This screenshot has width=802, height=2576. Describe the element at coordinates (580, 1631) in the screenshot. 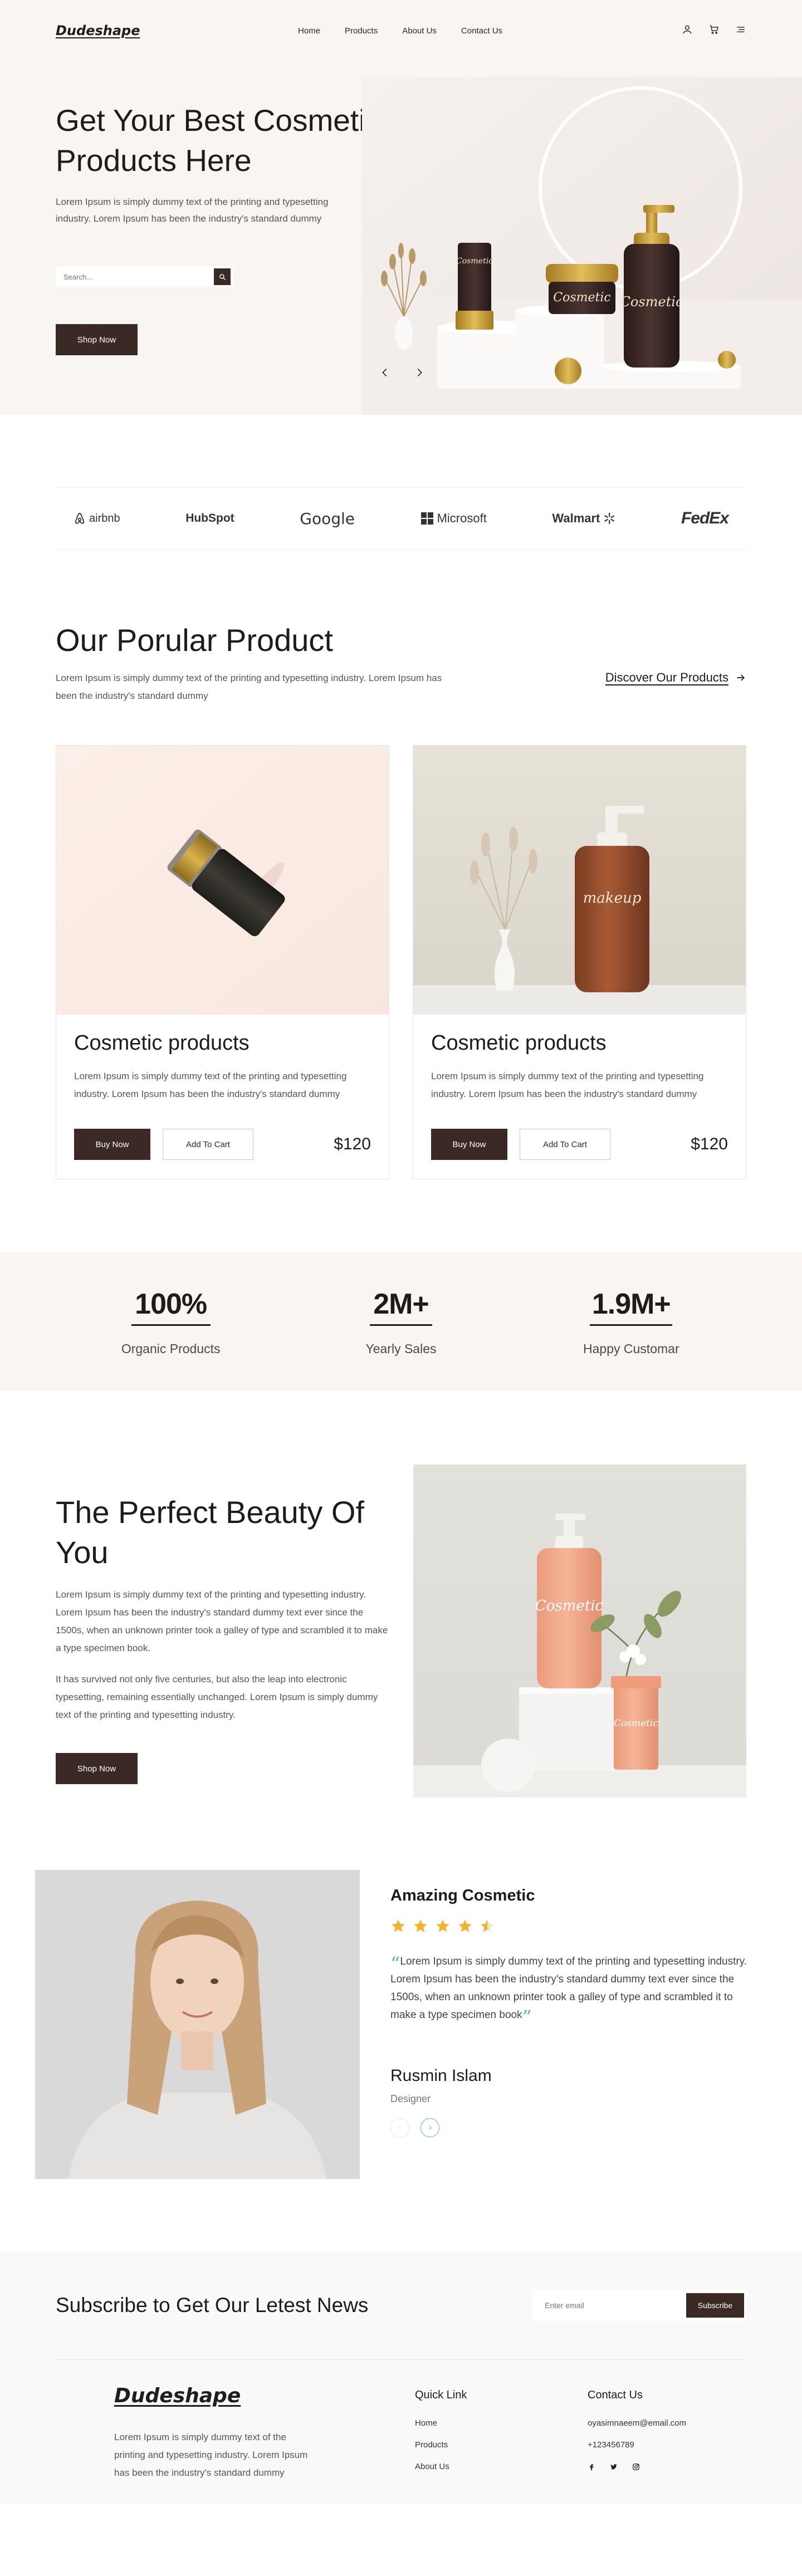

I see `beauty-image: Cosmetic Cosmetic` at that location.